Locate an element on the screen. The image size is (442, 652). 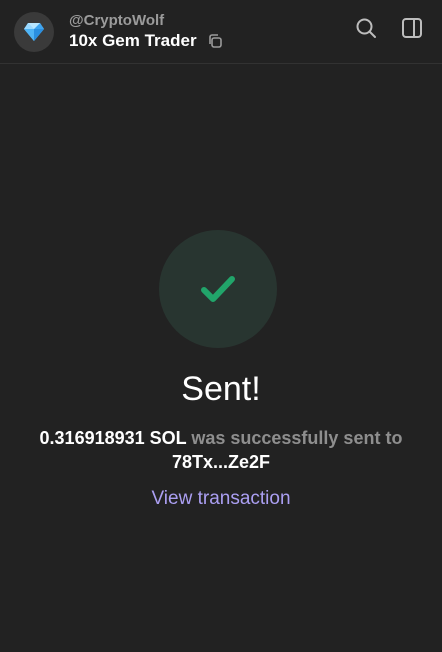
success-badge is located at coordinates (218, 289).